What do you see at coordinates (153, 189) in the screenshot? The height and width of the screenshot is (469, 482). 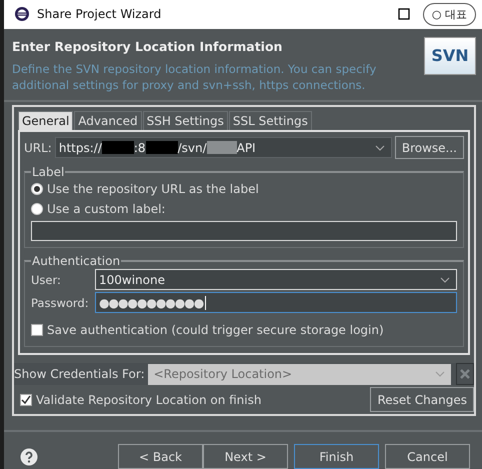 I see `radio-label: Use the repository URL as the label` at bounding box center [153, 189].